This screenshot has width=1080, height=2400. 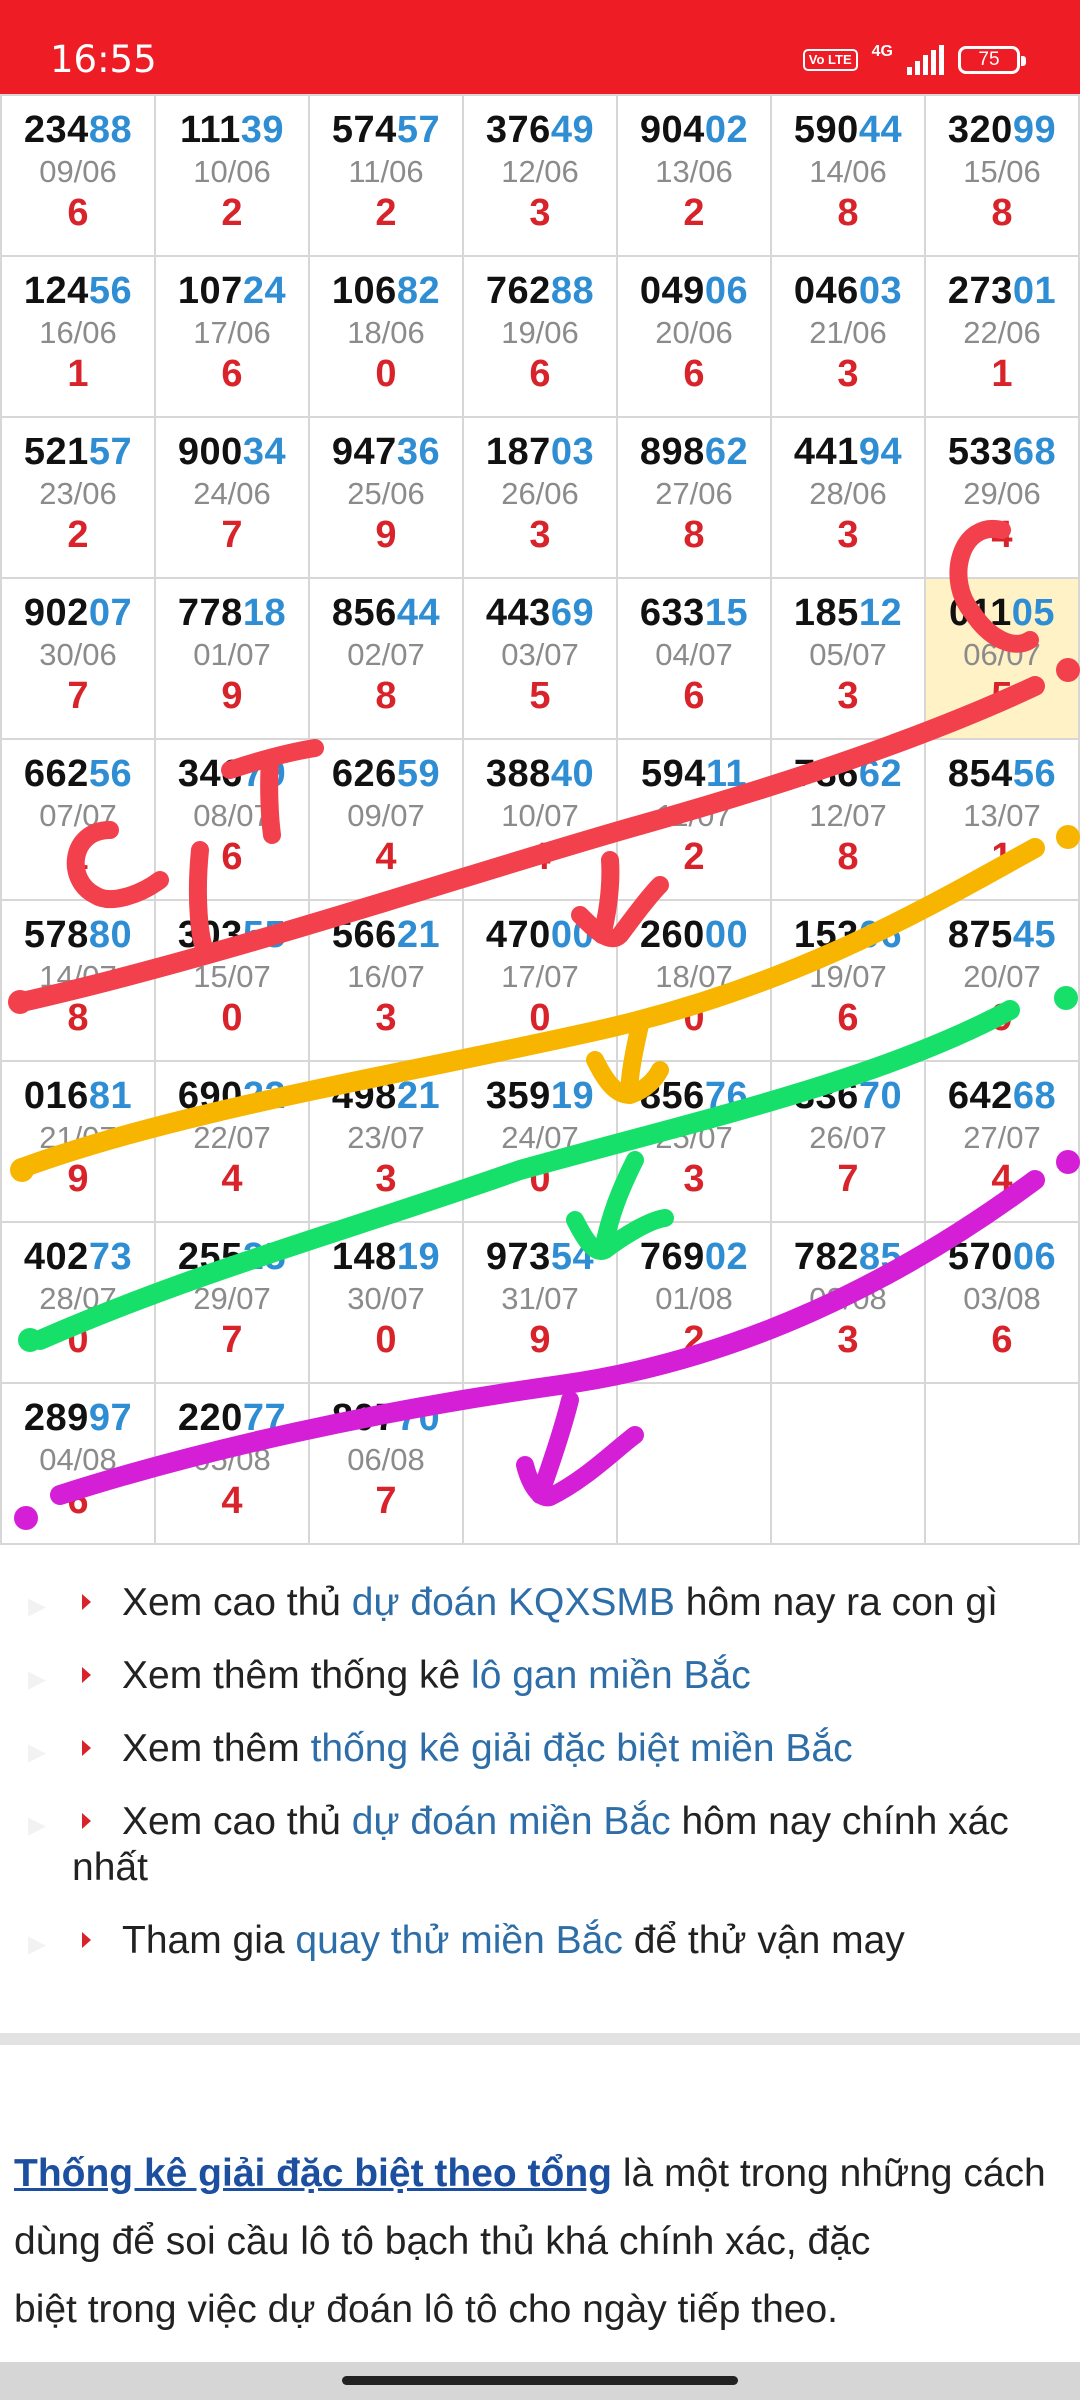 I want to click on special-prize-number: 22077, so click(x=232, y=1418).